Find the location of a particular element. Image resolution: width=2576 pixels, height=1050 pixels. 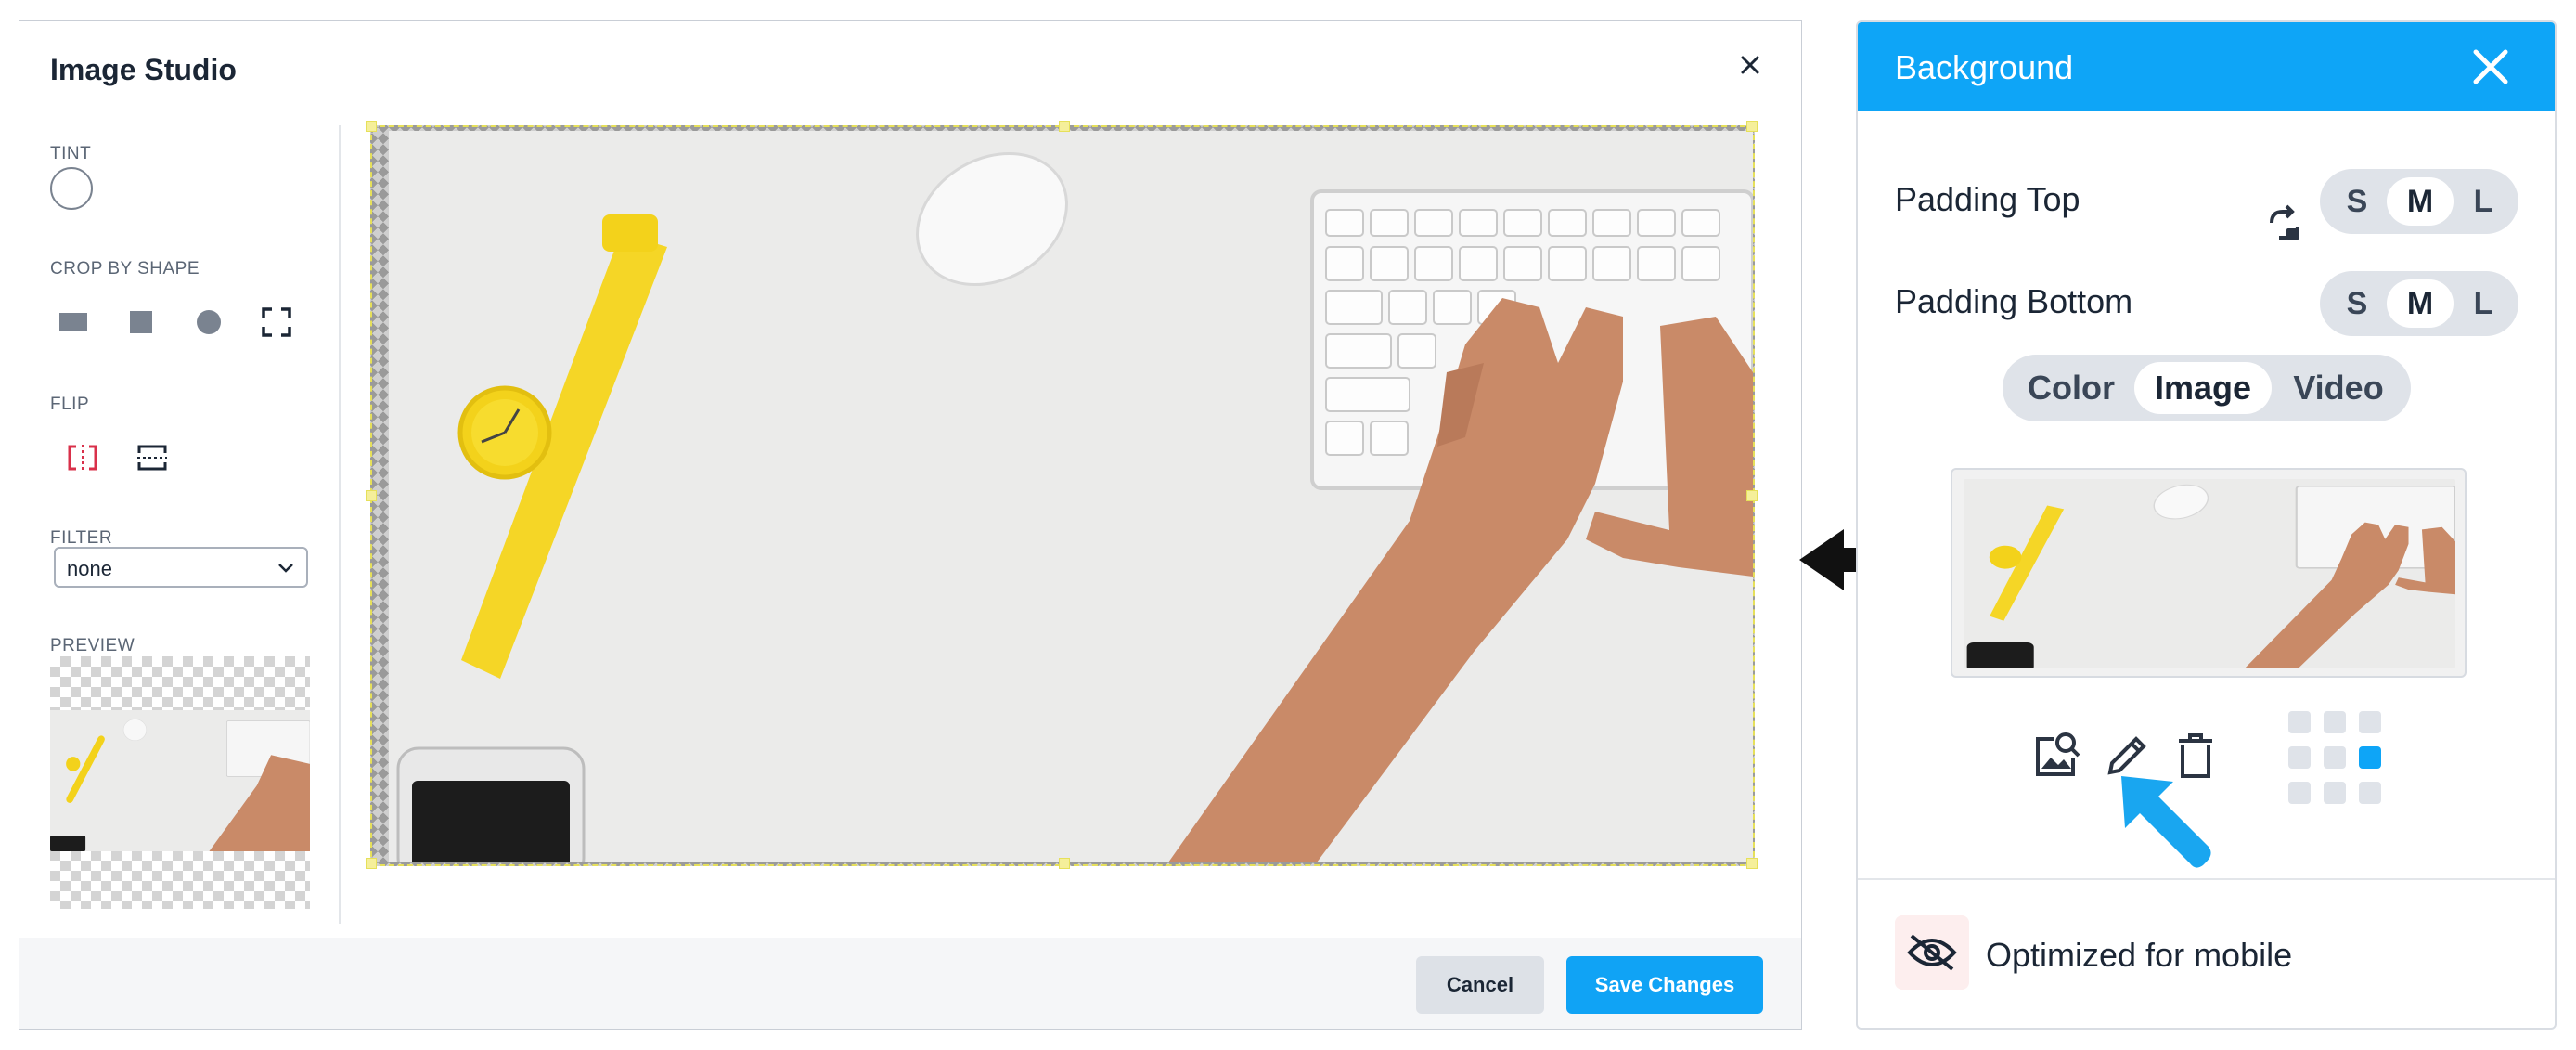

type-option-color: Color is located at coordinates (2071, 388).